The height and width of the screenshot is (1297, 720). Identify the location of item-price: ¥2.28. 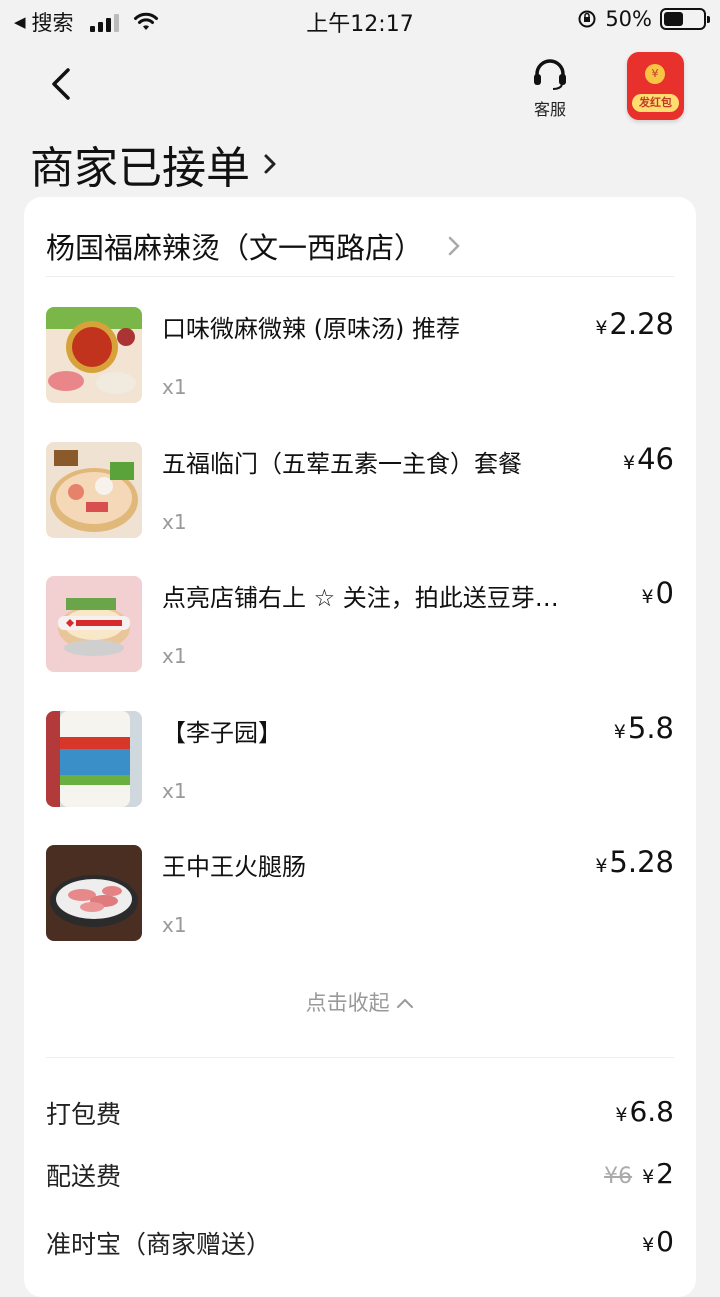
(634, 324).